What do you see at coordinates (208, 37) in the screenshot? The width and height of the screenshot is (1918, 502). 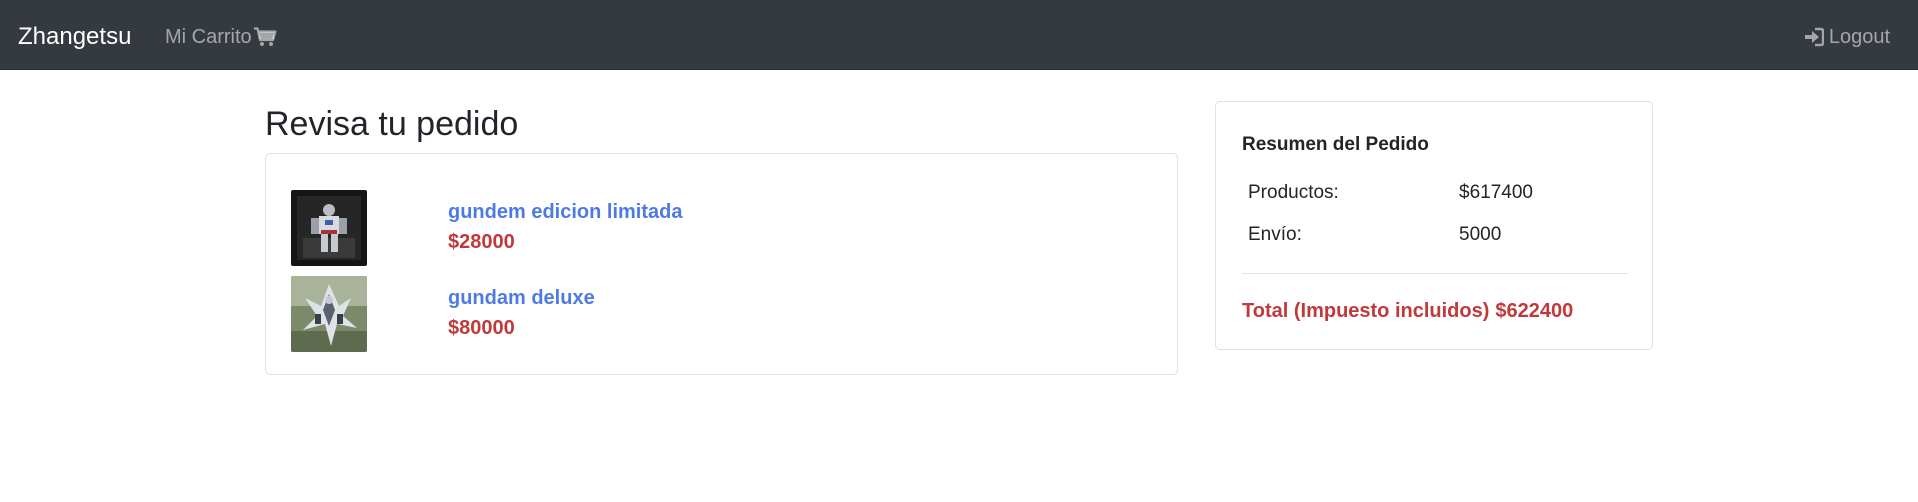 I see `nav-cart-label: Mi Carrito` at bounding box center [208, 37].